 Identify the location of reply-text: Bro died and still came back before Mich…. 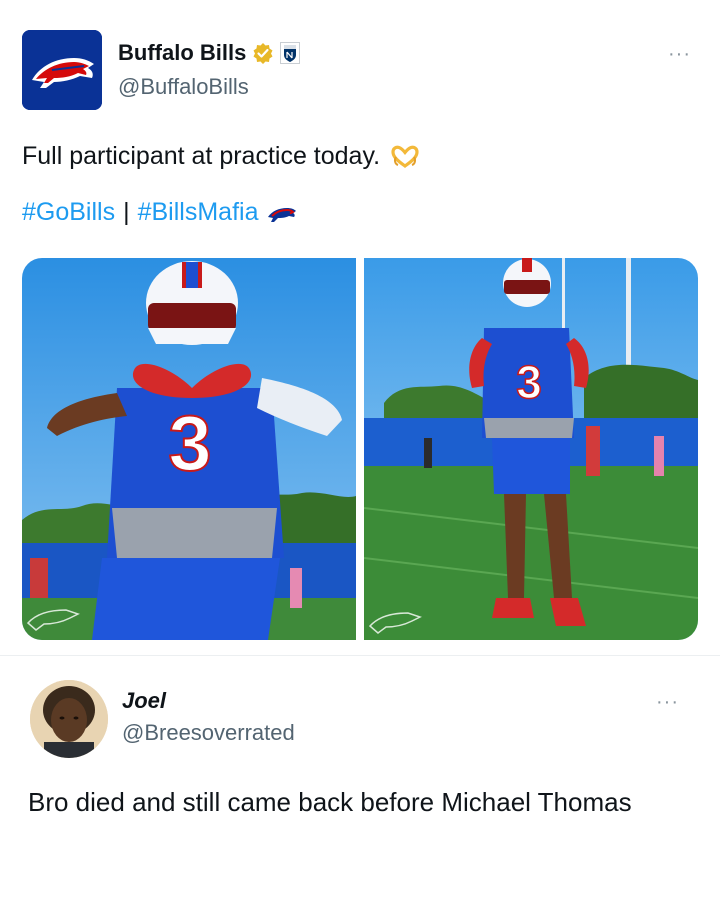
(330, 802).